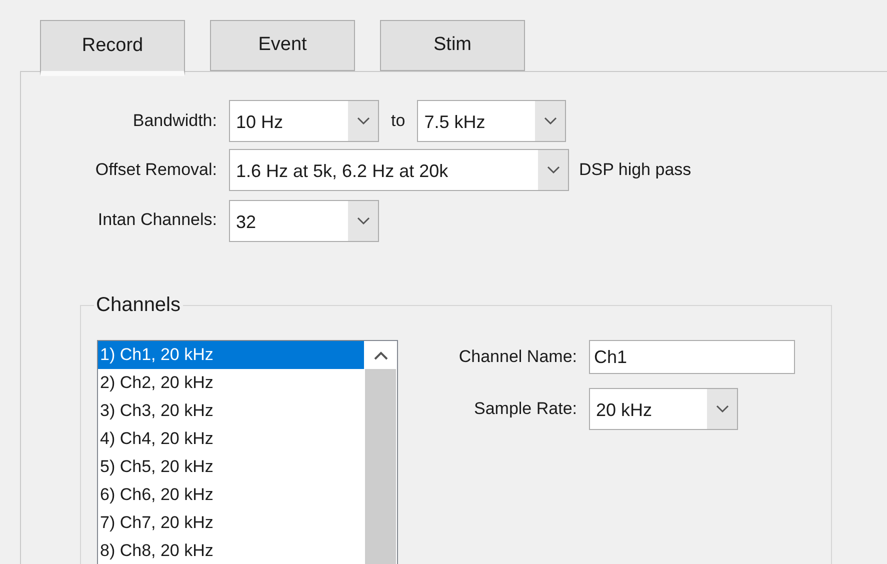 This screenshot has height=564, width=887. I want to click on list-item: 5) Ch5, 20 kHz, so click(231, 467).